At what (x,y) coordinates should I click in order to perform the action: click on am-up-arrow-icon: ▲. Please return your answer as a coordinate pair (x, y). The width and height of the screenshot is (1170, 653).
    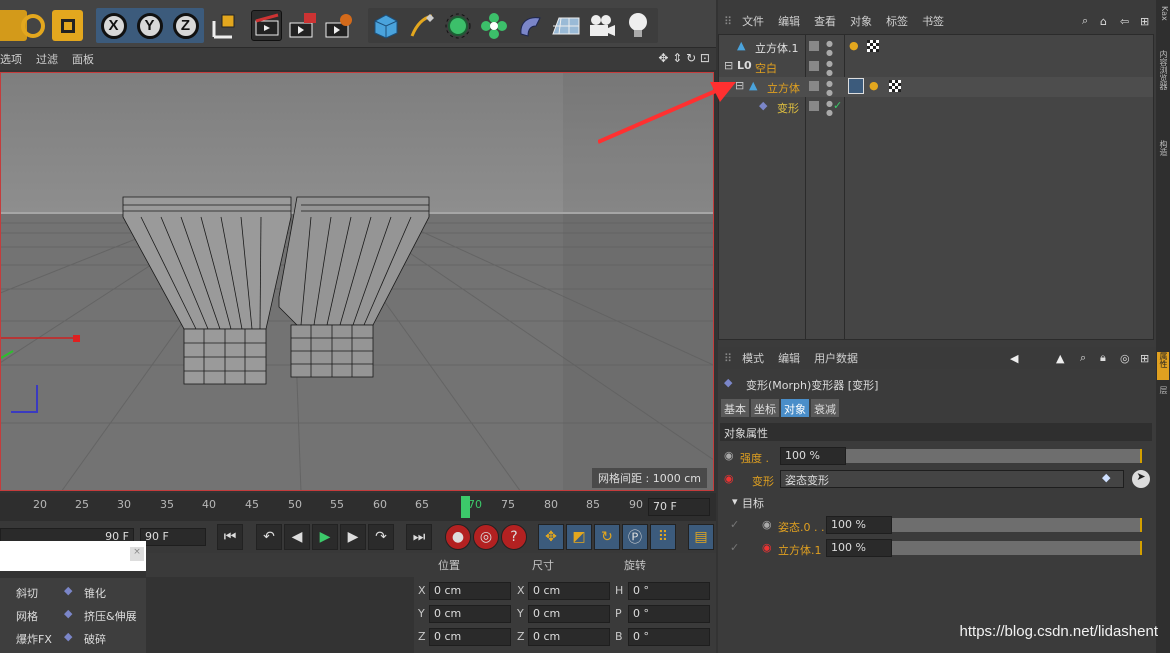
    Looking at the image, I should click on (1060, 358).